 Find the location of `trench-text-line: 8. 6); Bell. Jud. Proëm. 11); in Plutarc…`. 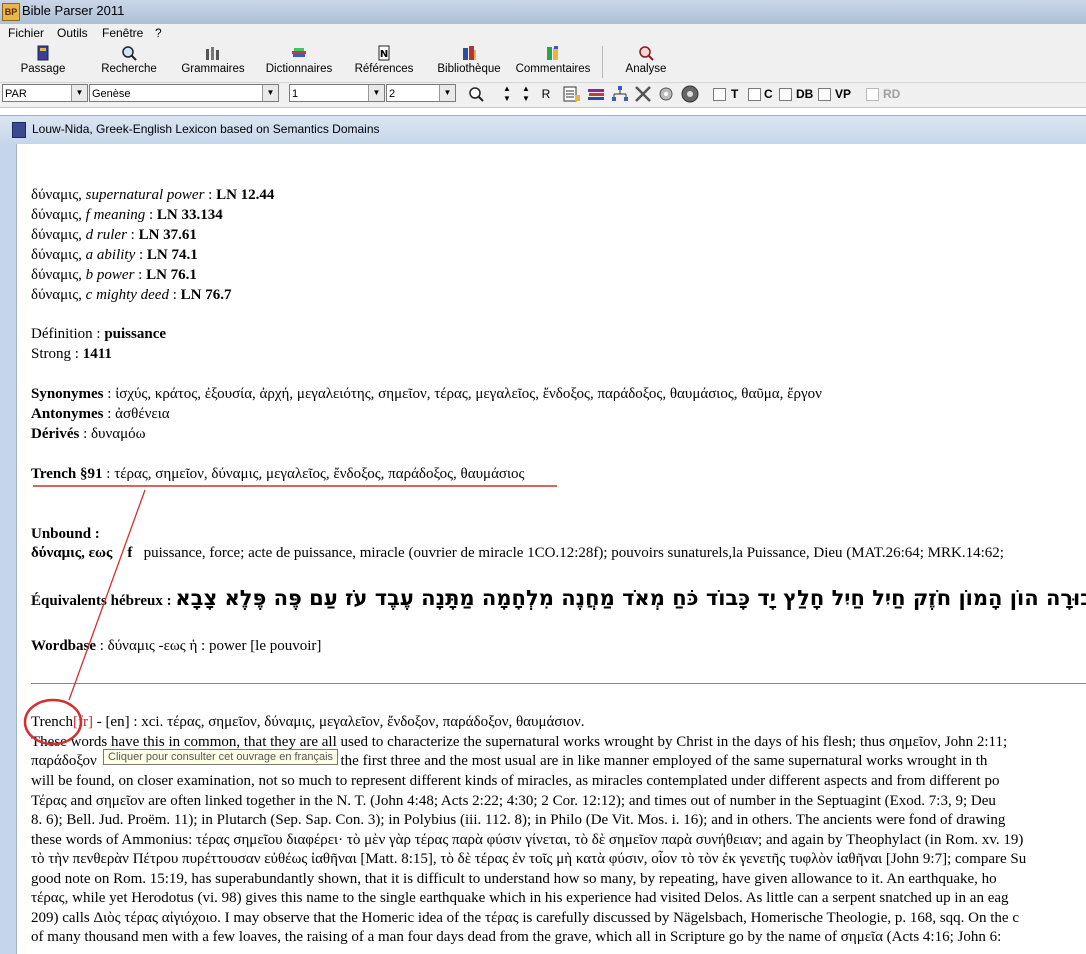

trench-text-line: 8. 6); Bell. Jud. Proëm. 11); in Plutarc… is located at coordinates (518, 820).